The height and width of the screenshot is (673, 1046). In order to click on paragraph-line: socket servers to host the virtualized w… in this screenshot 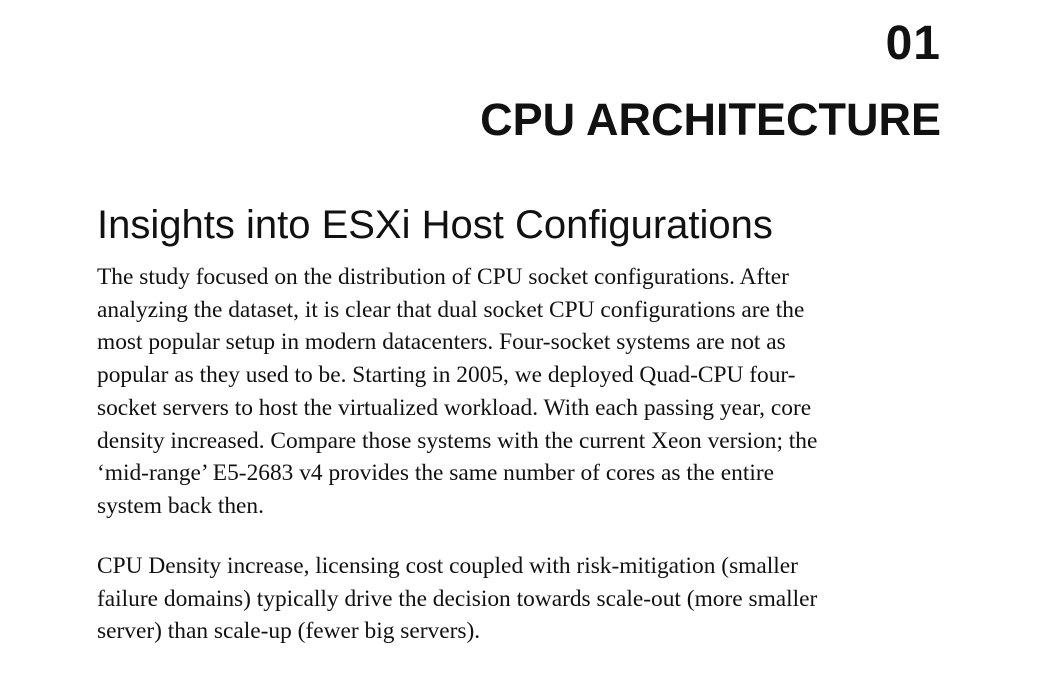, I will do `click(454, 407)`.